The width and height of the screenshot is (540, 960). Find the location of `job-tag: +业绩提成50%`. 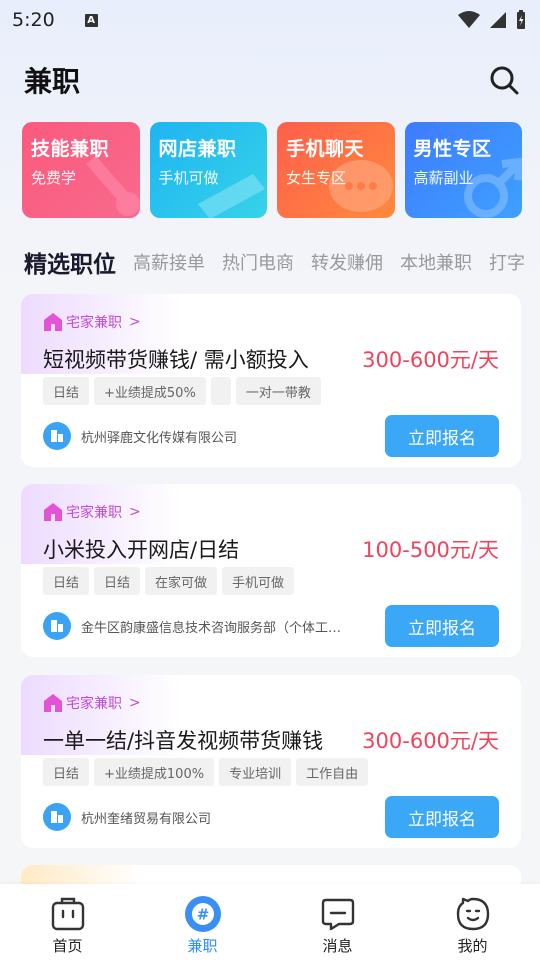

job-tag: +业绩提成50% is located at coordinates (150, 391).